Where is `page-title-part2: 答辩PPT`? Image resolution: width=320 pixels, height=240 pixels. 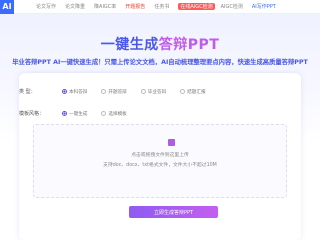
page-title-part2: 答辩PPT is located at coordinates (189, 45).